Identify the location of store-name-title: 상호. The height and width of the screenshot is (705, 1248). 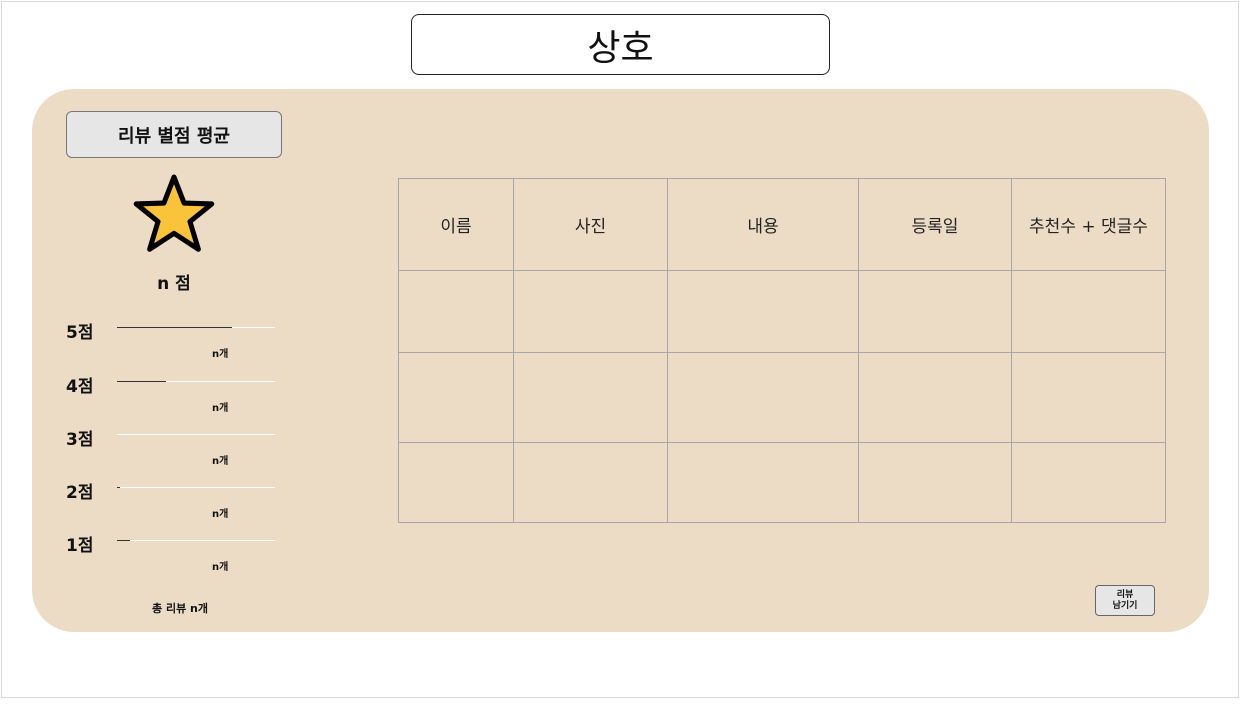
(620, 44).